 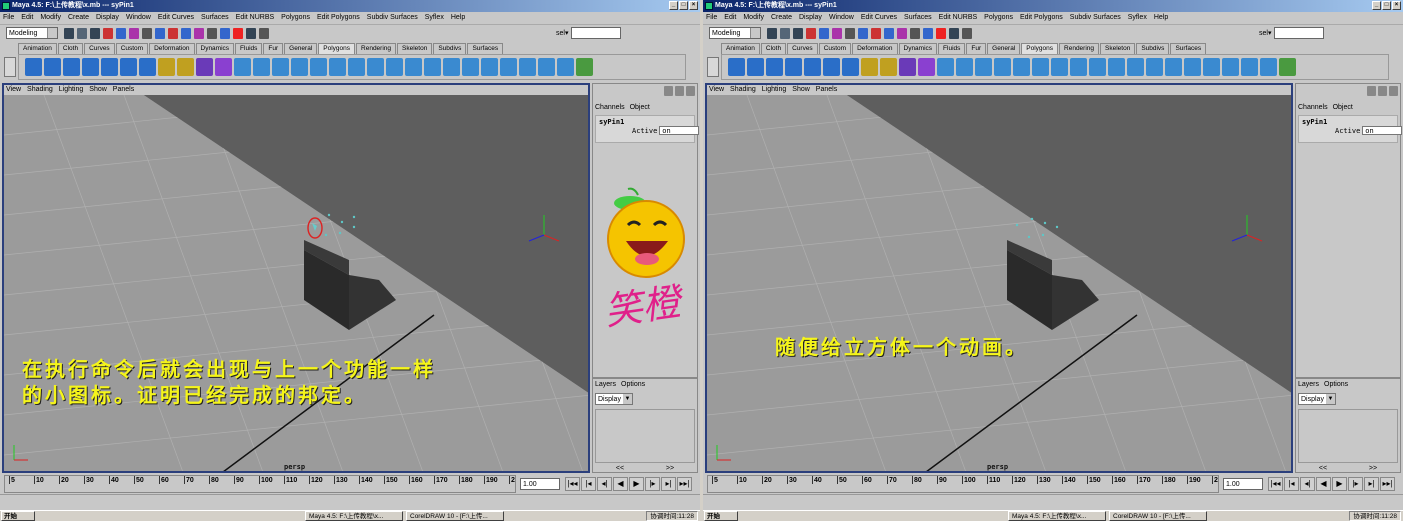 I want to click on viewport-menu-panels: Panels, so click(x=123, y=90).